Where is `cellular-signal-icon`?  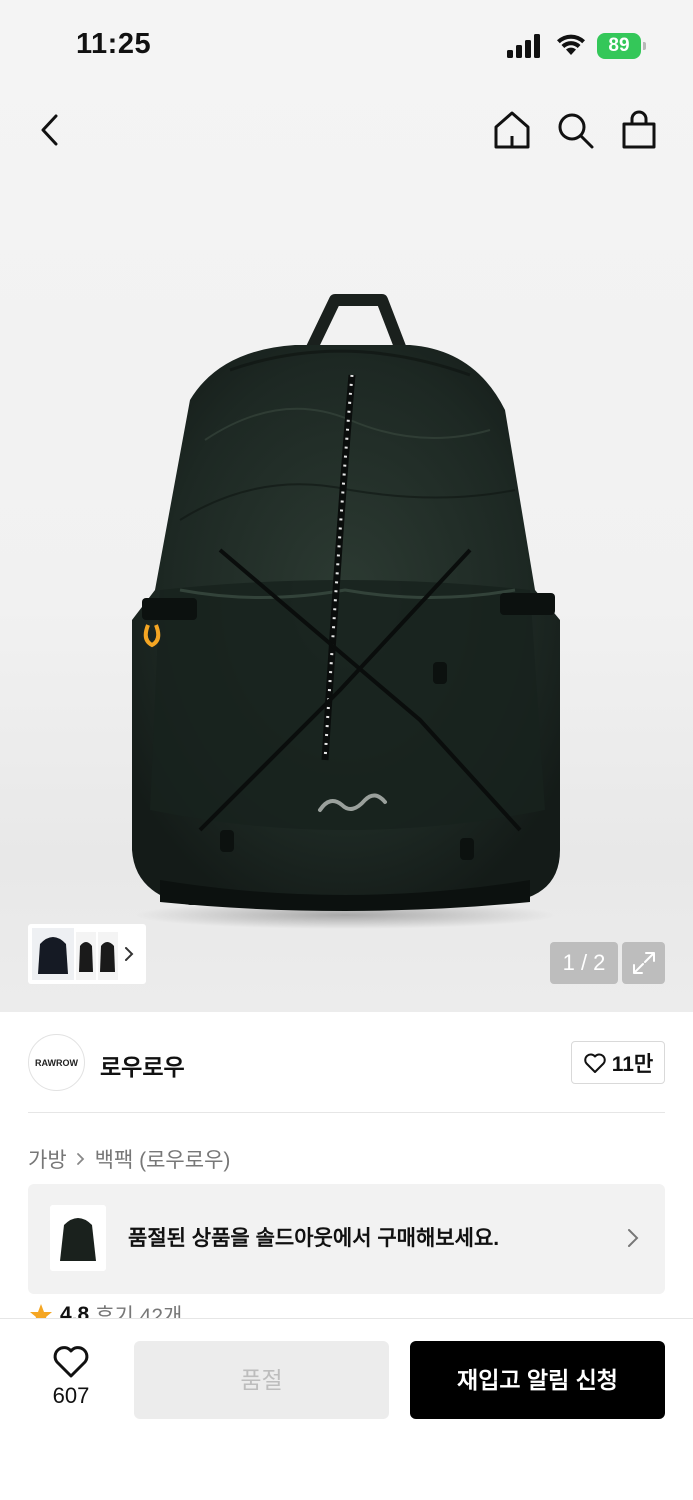 cellular-signal-icon is located at coordinates (523, 46).